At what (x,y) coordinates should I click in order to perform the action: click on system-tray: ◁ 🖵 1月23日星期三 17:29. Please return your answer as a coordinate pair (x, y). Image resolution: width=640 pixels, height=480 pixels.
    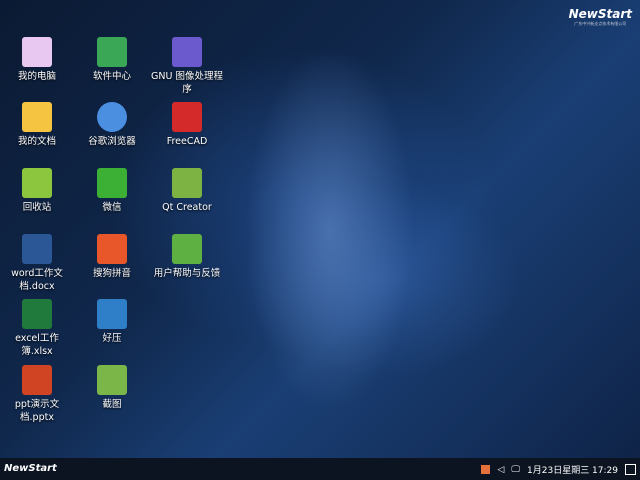
    Looking at the image, I should click on (558, 469).